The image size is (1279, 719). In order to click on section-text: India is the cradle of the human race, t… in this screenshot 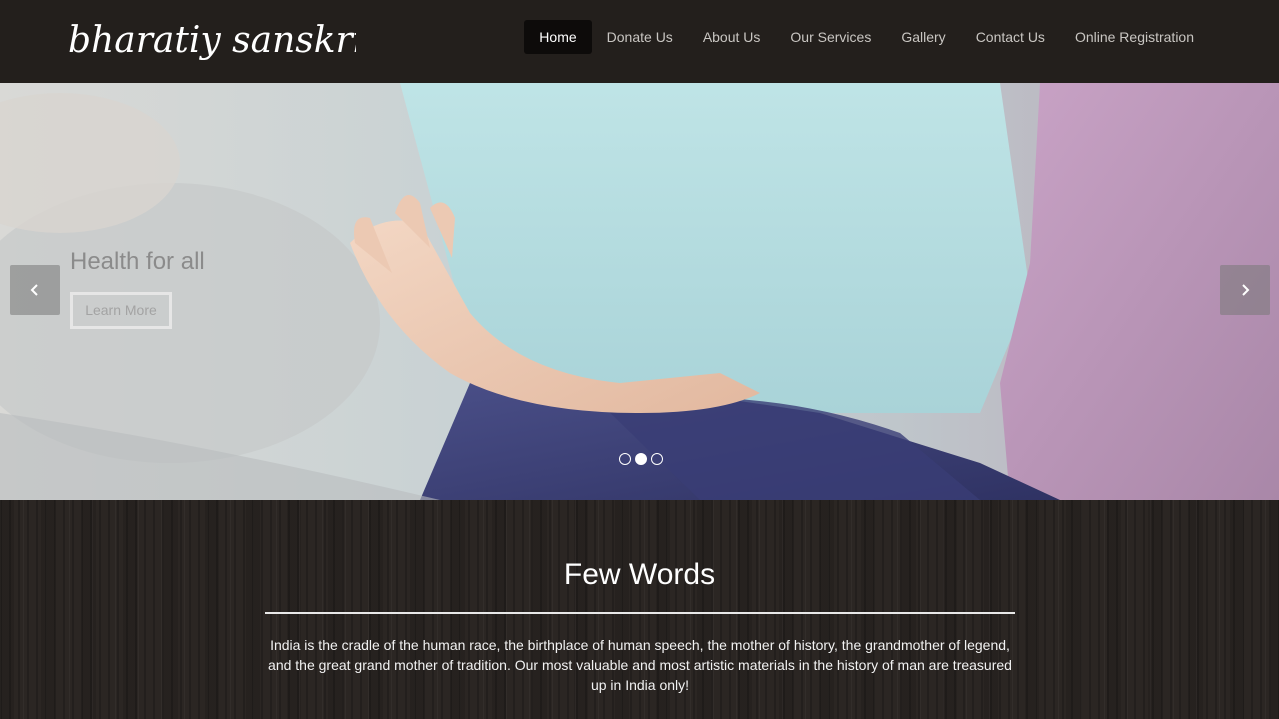, I will do `click(640, 665)`.